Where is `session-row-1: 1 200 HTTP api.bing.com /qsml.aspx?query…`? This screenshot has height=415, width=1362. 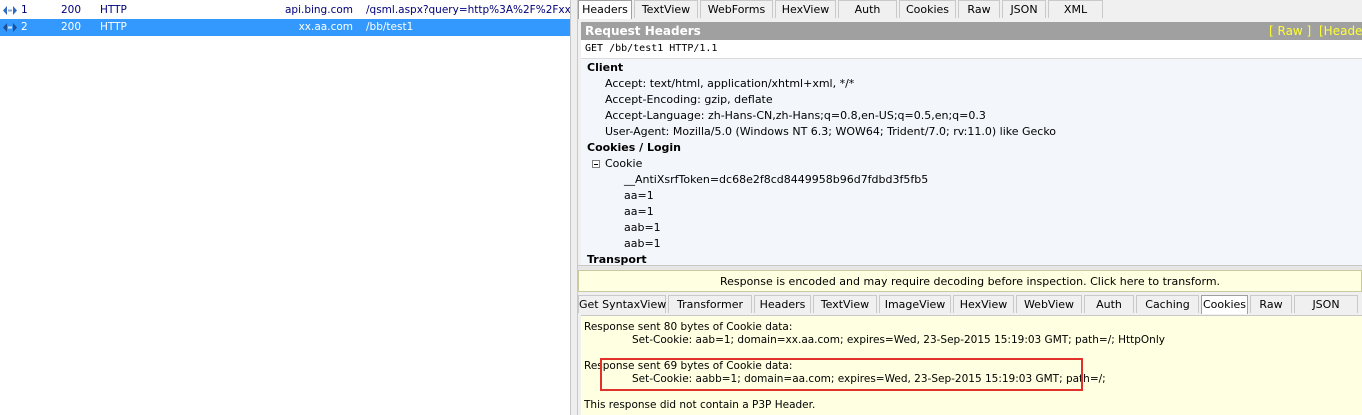 session-row-1: 1 200 HTTP api.bing.com /qsml.aspx?query… is located at coordinates (285, 10).